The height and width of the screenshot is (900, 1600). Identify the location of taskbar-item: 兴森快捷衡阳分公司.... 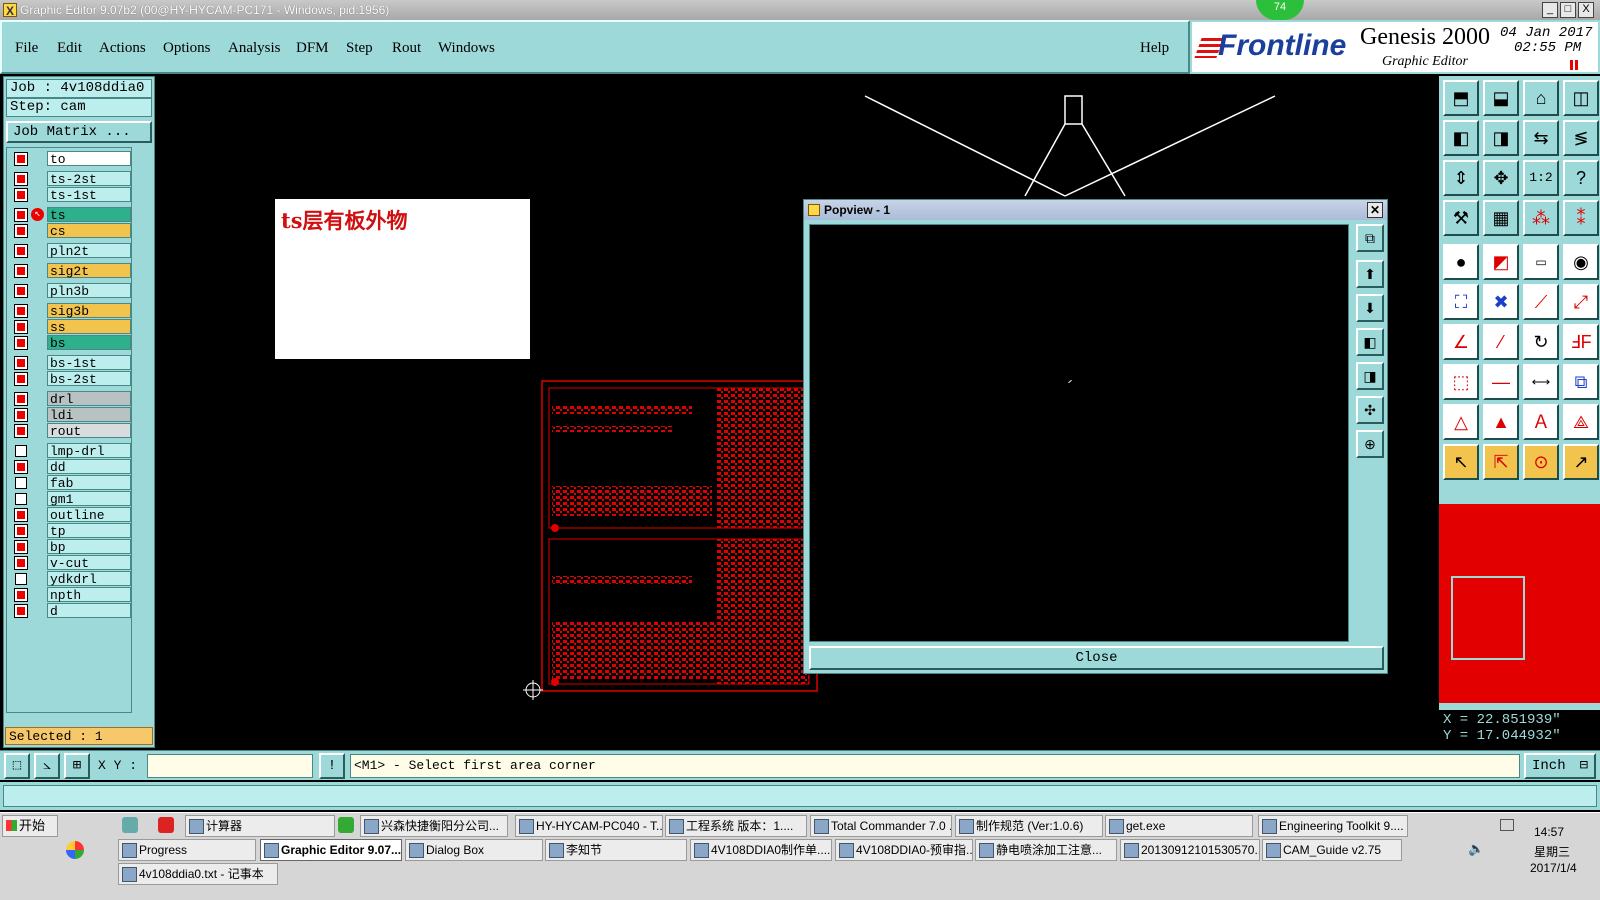
(434, 826).